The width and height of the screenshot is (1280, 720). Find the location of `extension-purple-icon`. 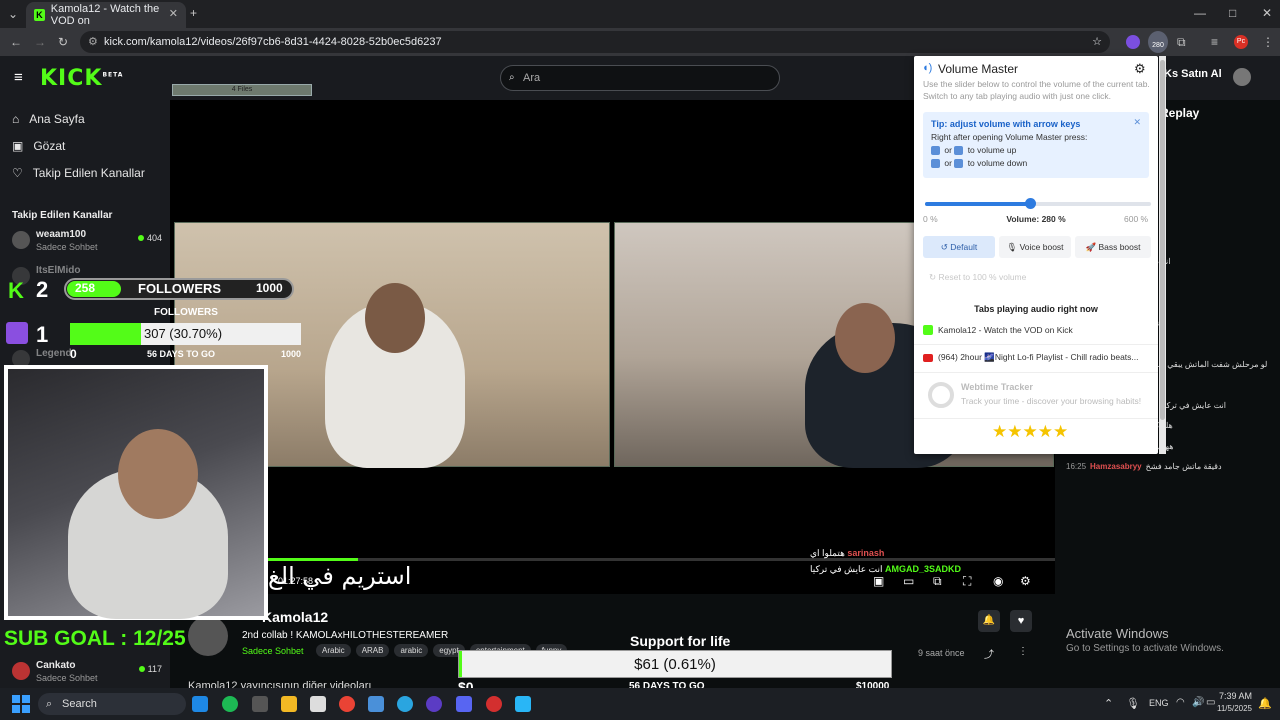

extension-purple-icon is located at coordinates (1133, 42).